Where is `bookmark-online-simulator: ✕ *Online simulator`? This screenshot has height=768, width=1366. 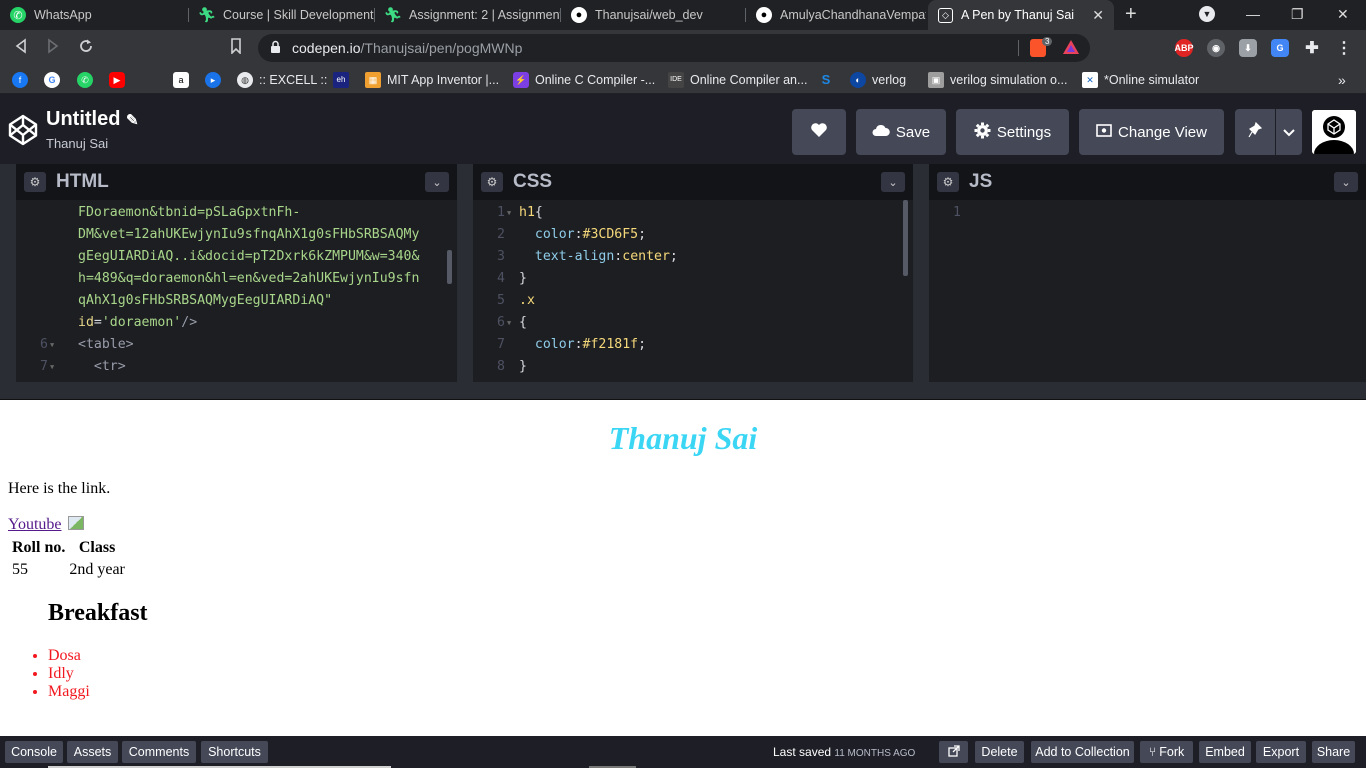
bookmark-online-simulator: ✕ *Online simulator is located at coordinates (1140, 80).